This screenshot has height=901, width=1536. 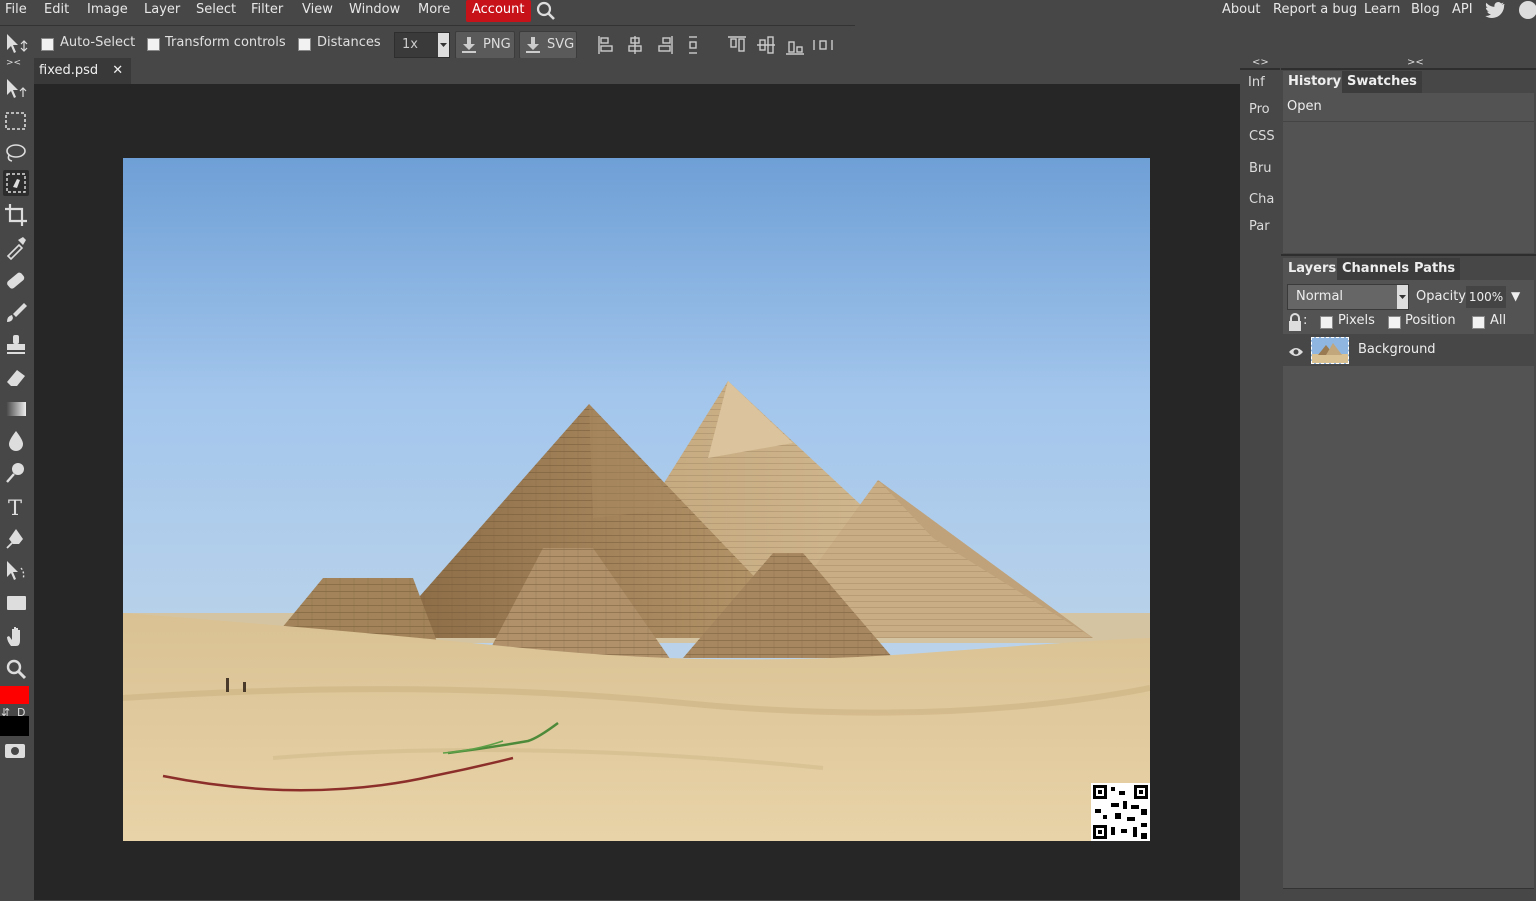 I want to click on search-icon, so click(x=546, y=11).